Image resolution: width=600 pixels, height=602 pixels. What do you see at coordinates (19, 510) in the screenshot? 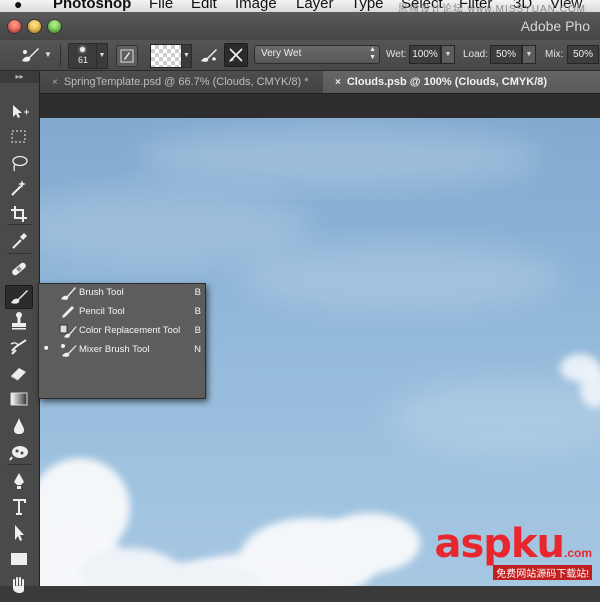
I see `type-icon` at bounding box center [19, 510].